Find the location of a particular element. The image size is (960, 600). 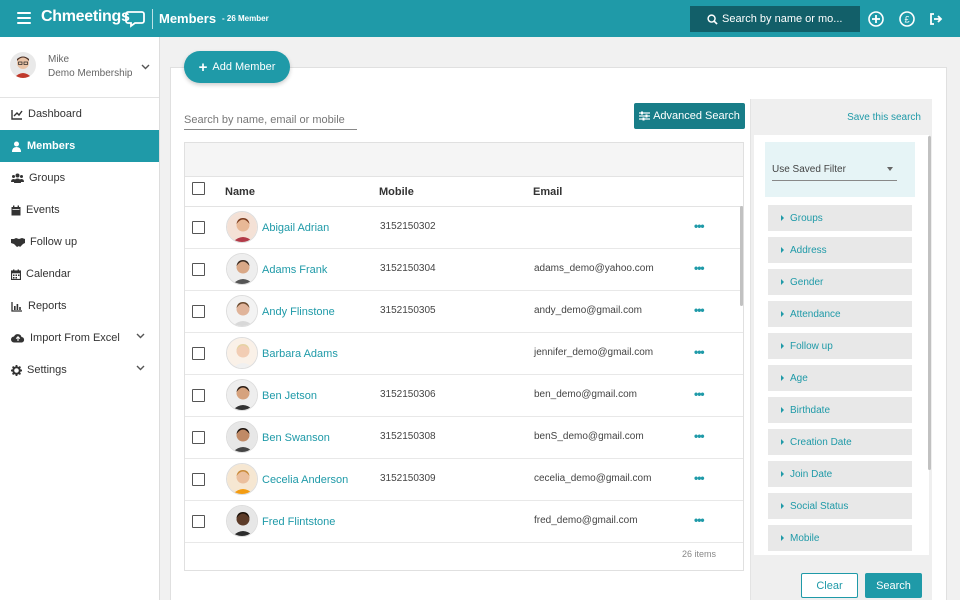

sidebar-item-settings: Settings is located at coordinates (79, 370).